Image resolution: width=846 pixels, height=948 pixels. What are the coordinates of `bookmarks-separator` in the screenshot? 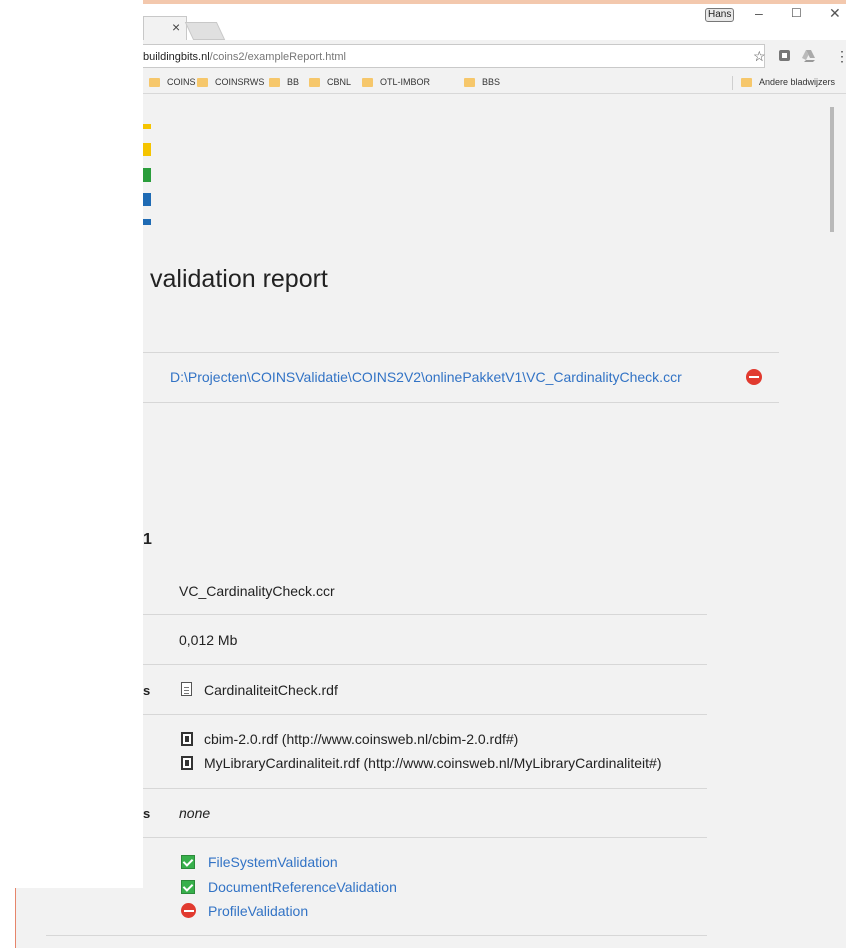 It's located at (732, 83).